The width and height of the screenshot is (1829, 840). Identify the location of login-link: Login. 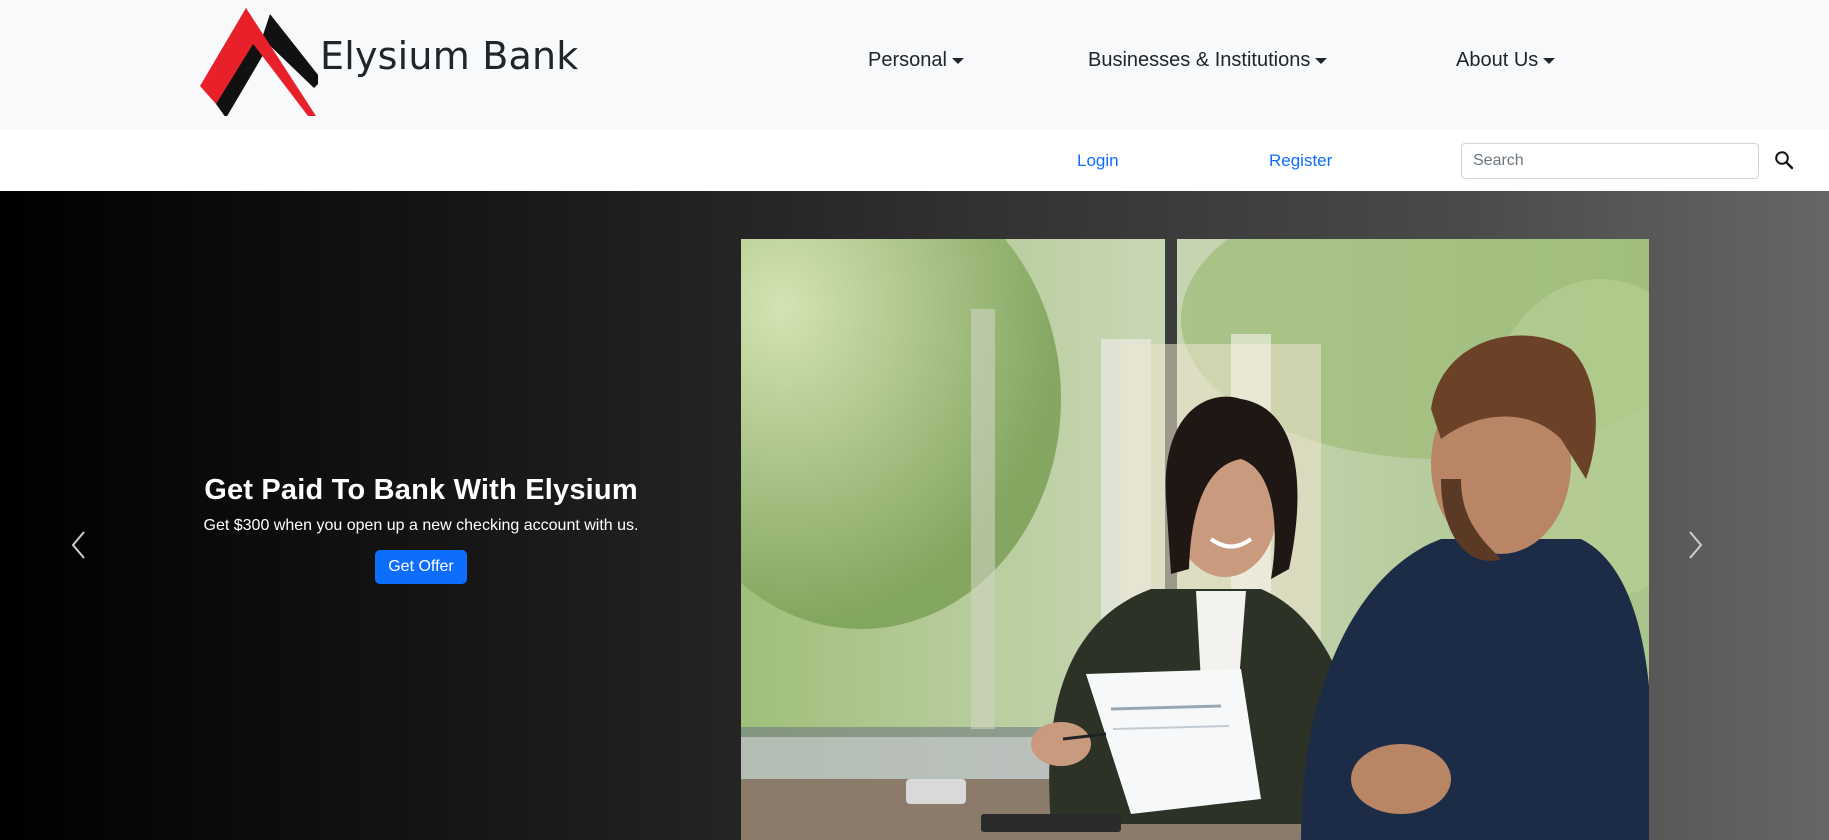
(1098, 161).